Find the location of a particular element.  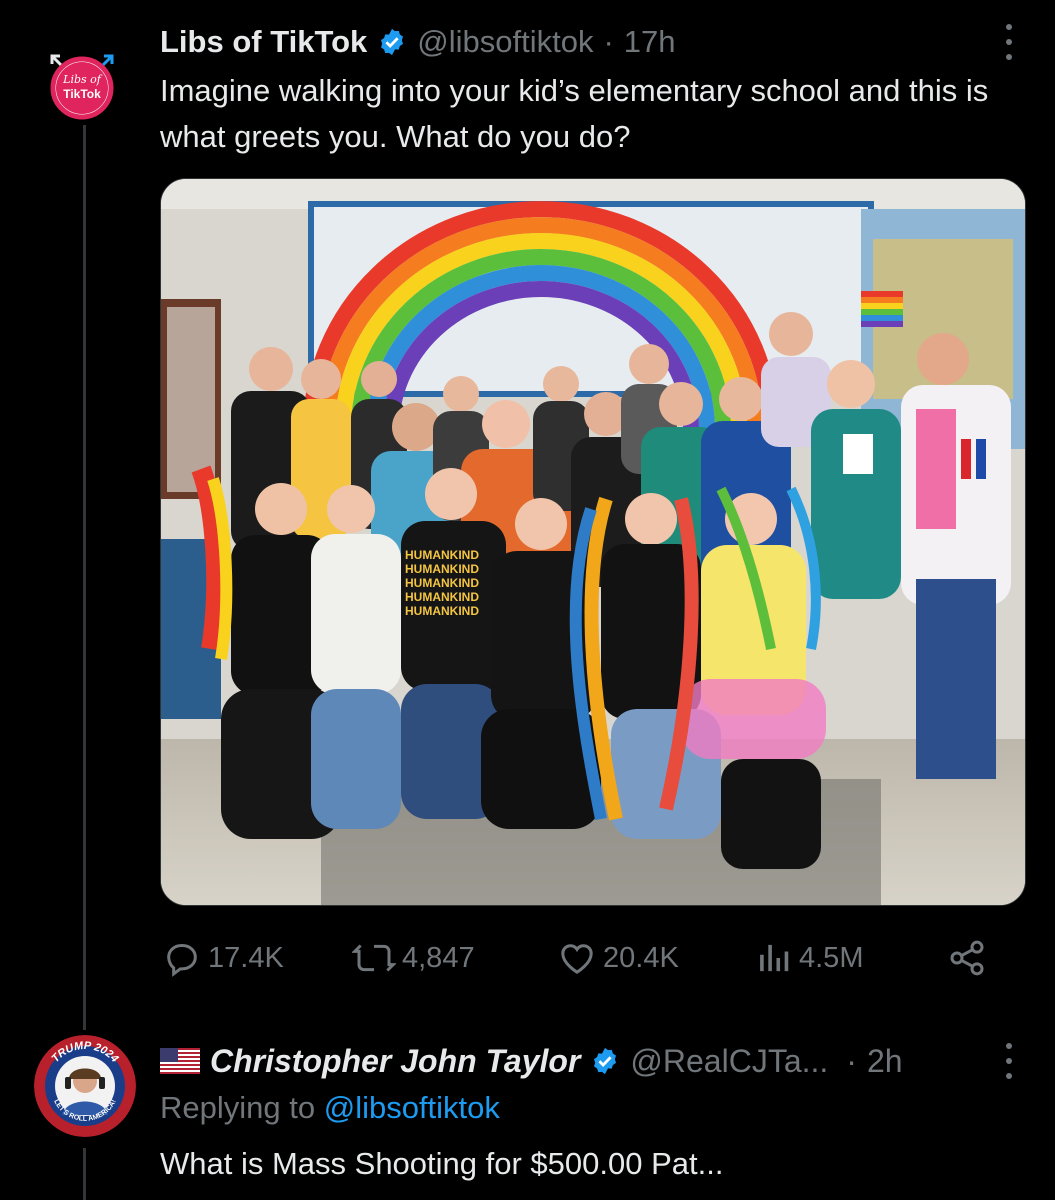

avatar-text-2: TikTok is located at coordinates (82, 94).